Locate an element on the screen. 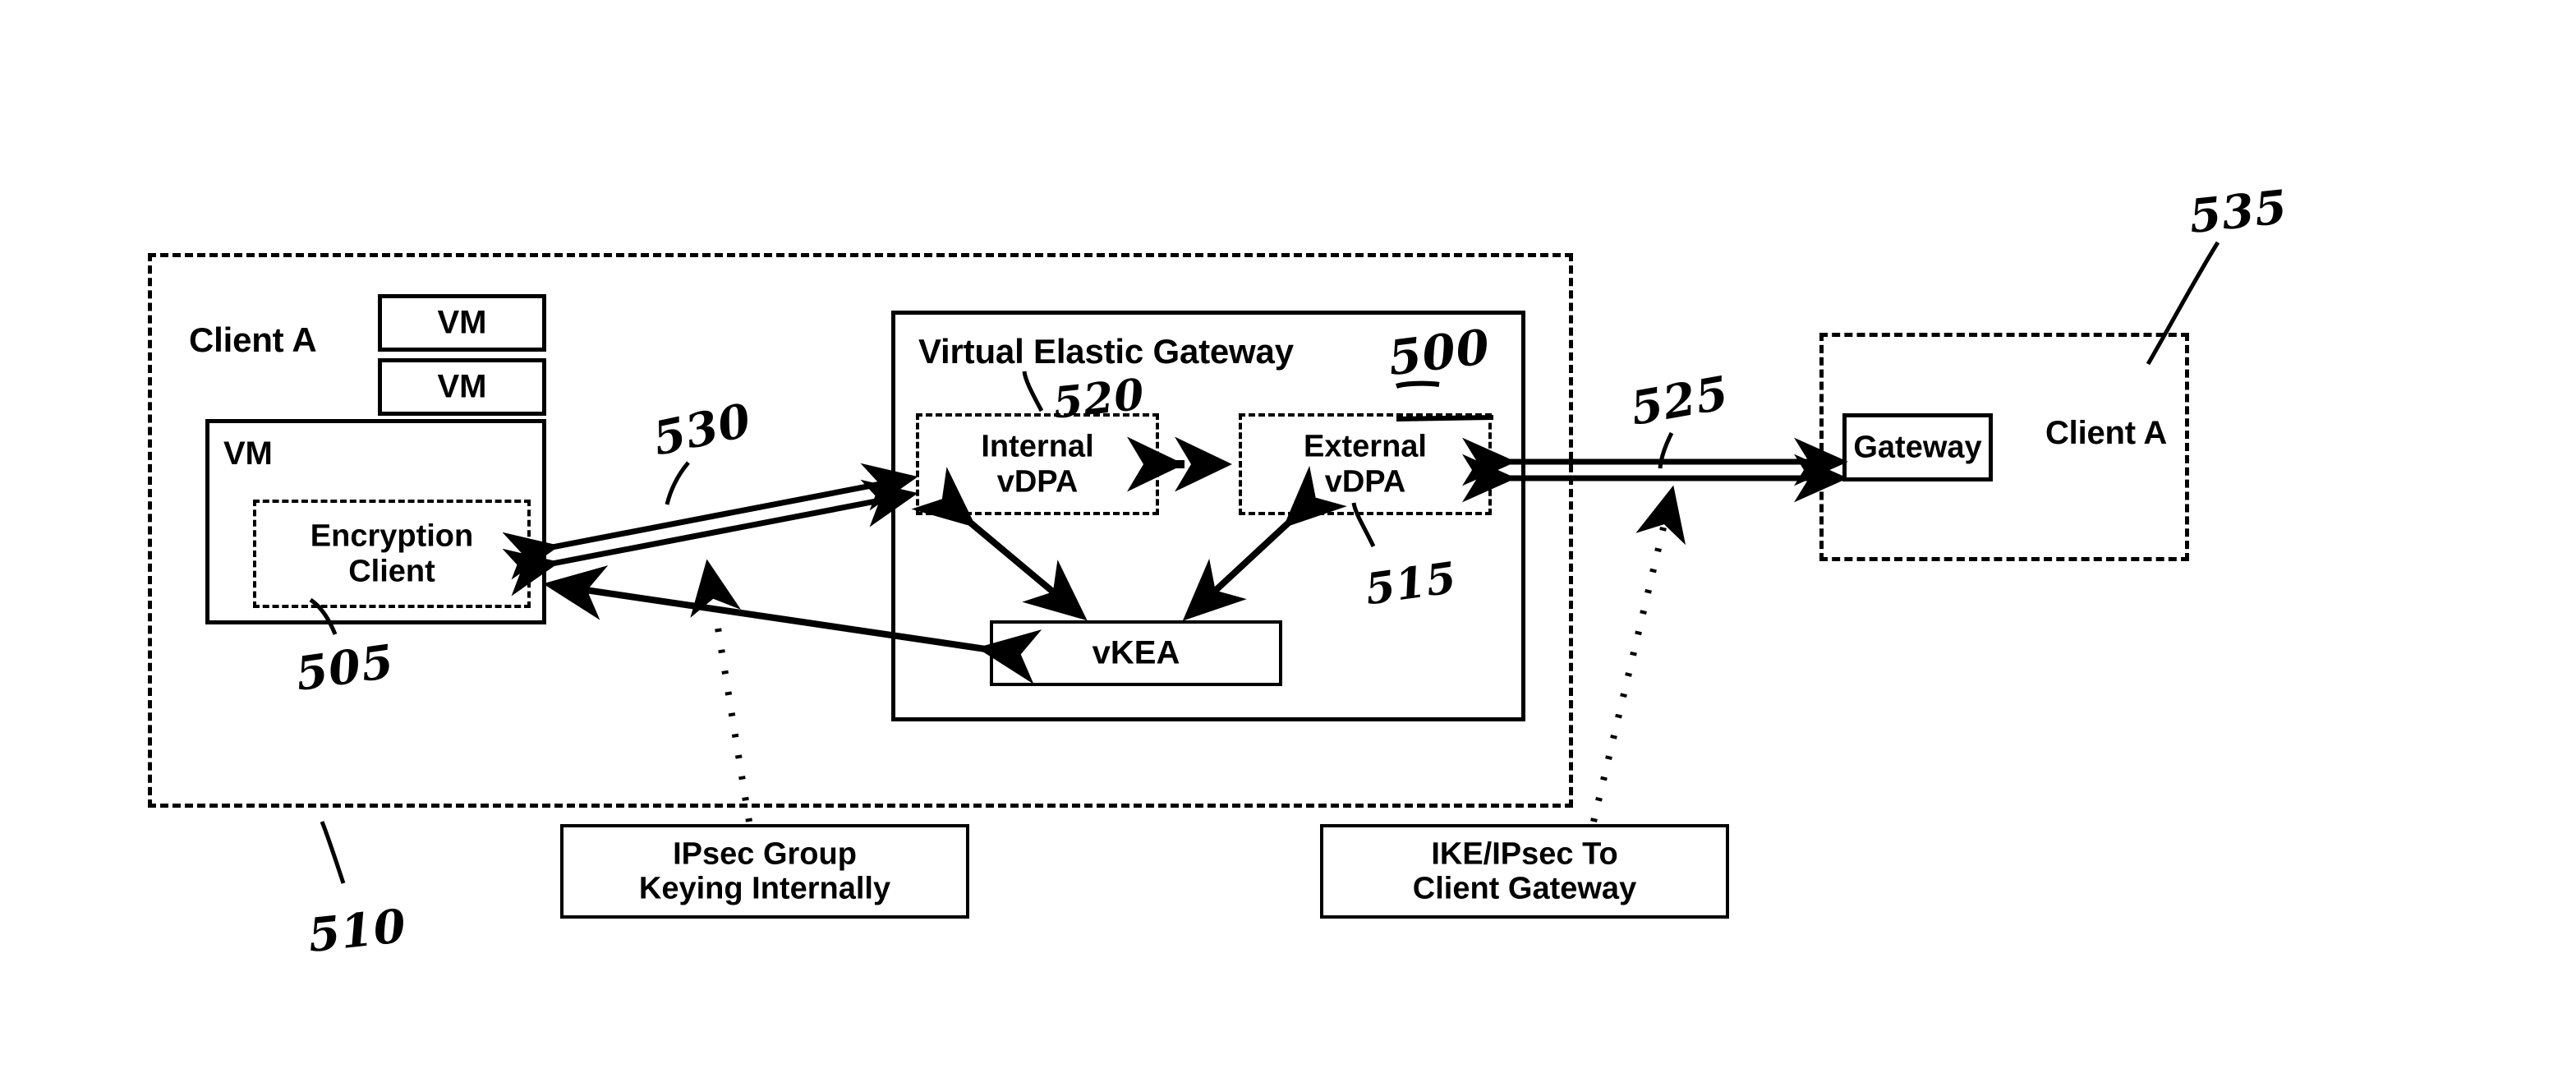 The width and height of the screenshot is (2576, 1078). encryption-client-label: Encryption Client is located at coordinates (392, 553).